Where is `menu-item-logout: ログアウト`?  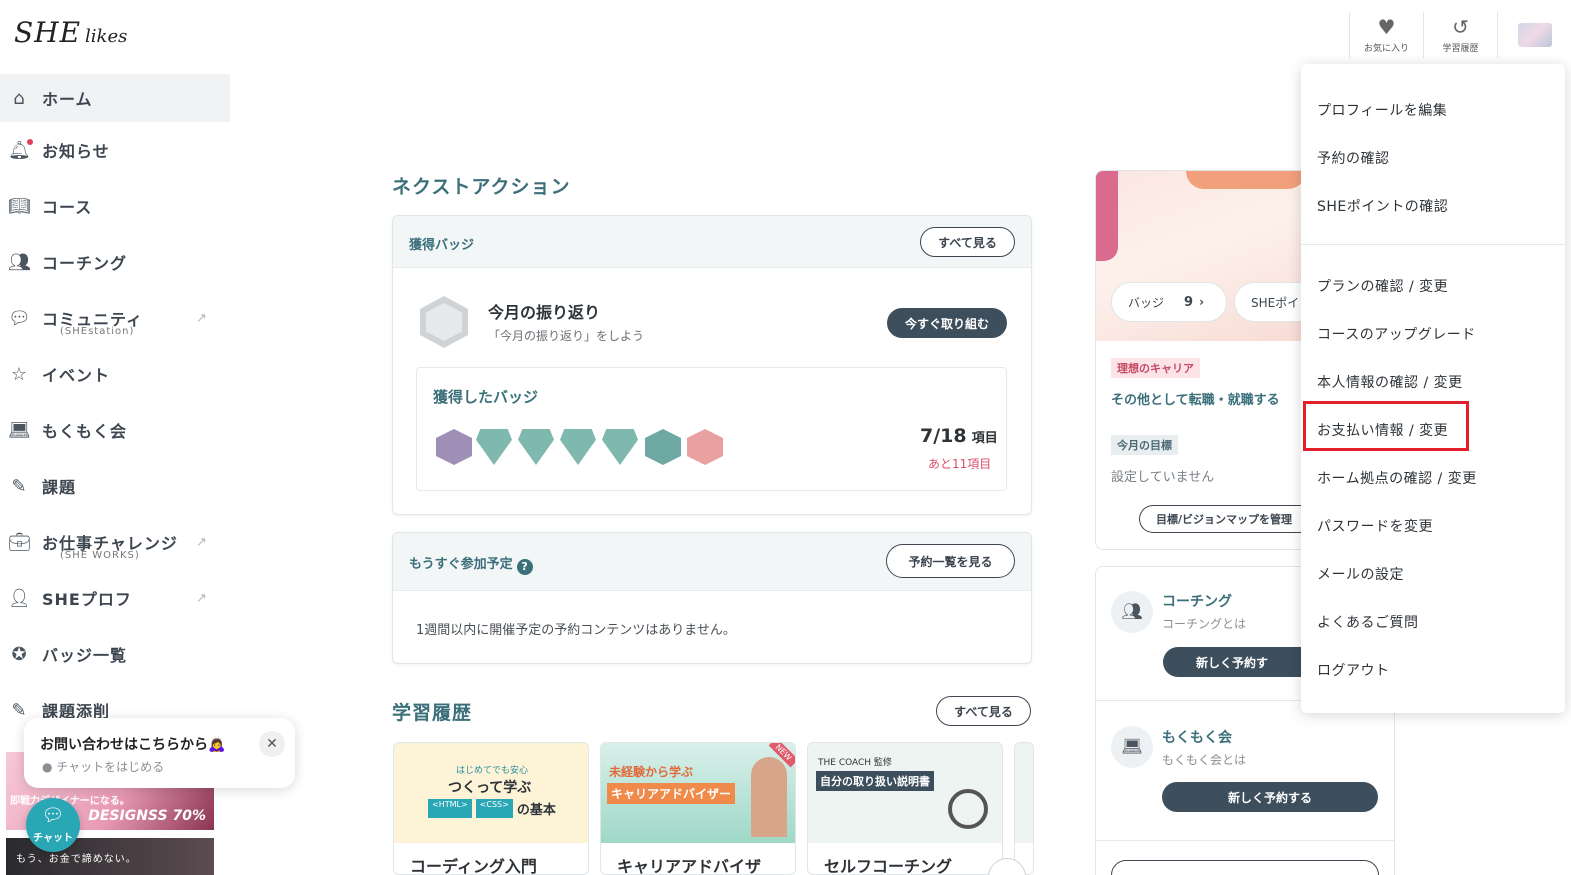 menu-item-logout: ログアウト is located at coordinates (1353, 670).